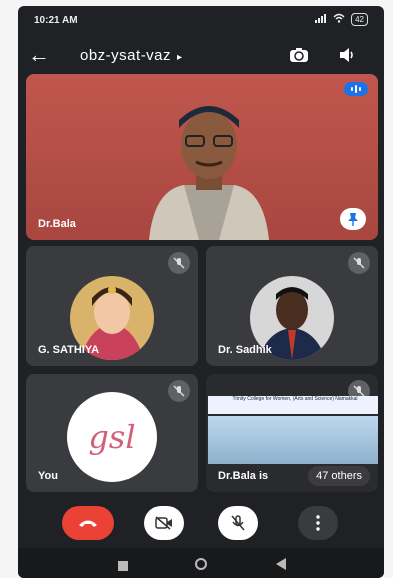  I want to click on hang-up-icon, so click(88, 523).